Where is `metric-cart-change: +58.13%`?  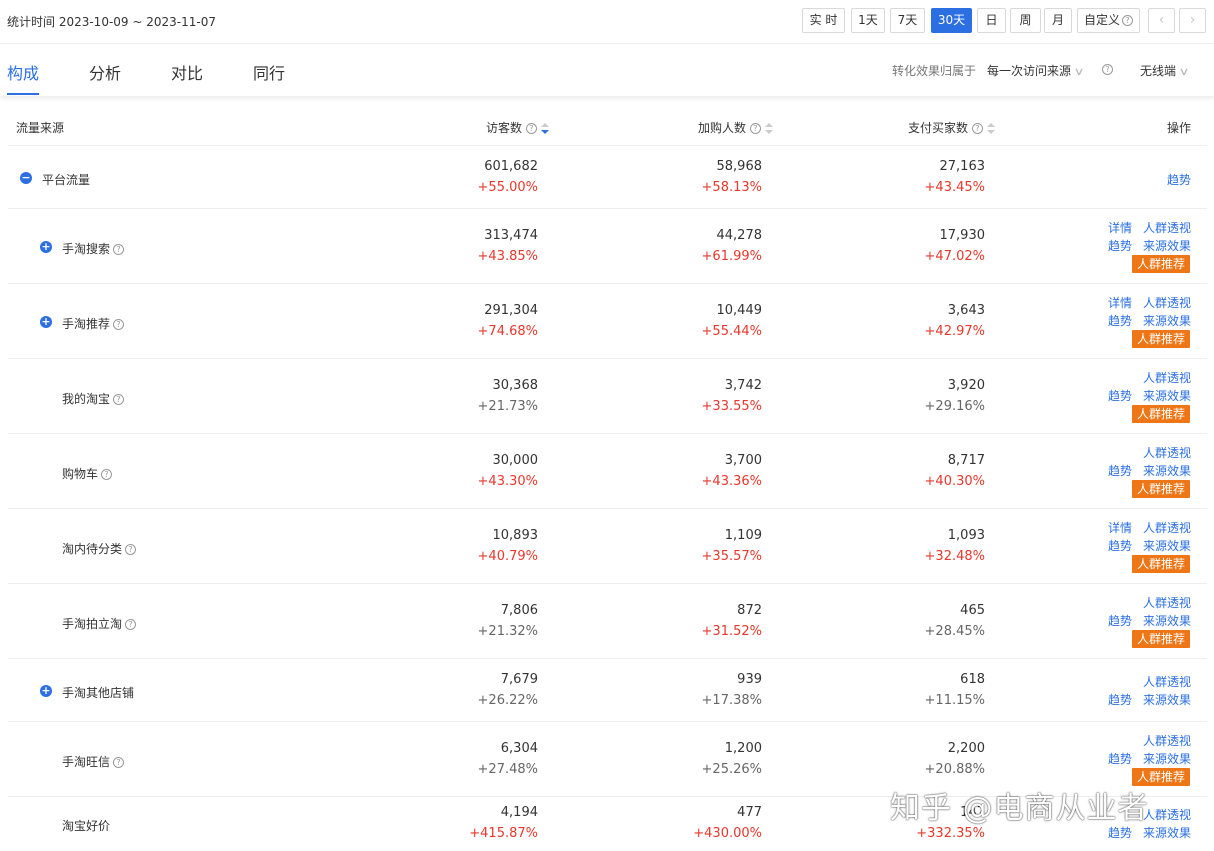 metric-cart-change: +58.13% is located at coordinates (731, 187).